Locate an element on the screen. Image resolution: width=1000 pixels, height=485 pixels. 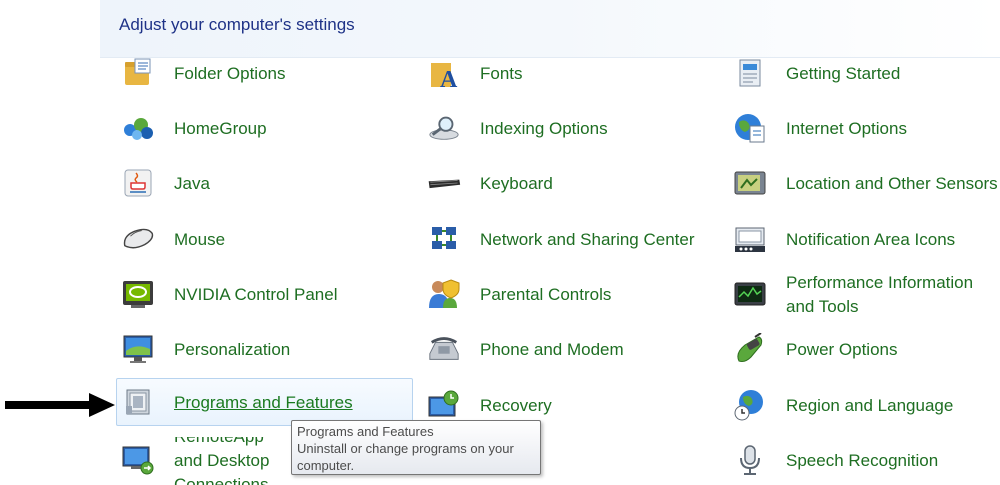
item-label: Phone and Modem is located at coordinates (552, 349).